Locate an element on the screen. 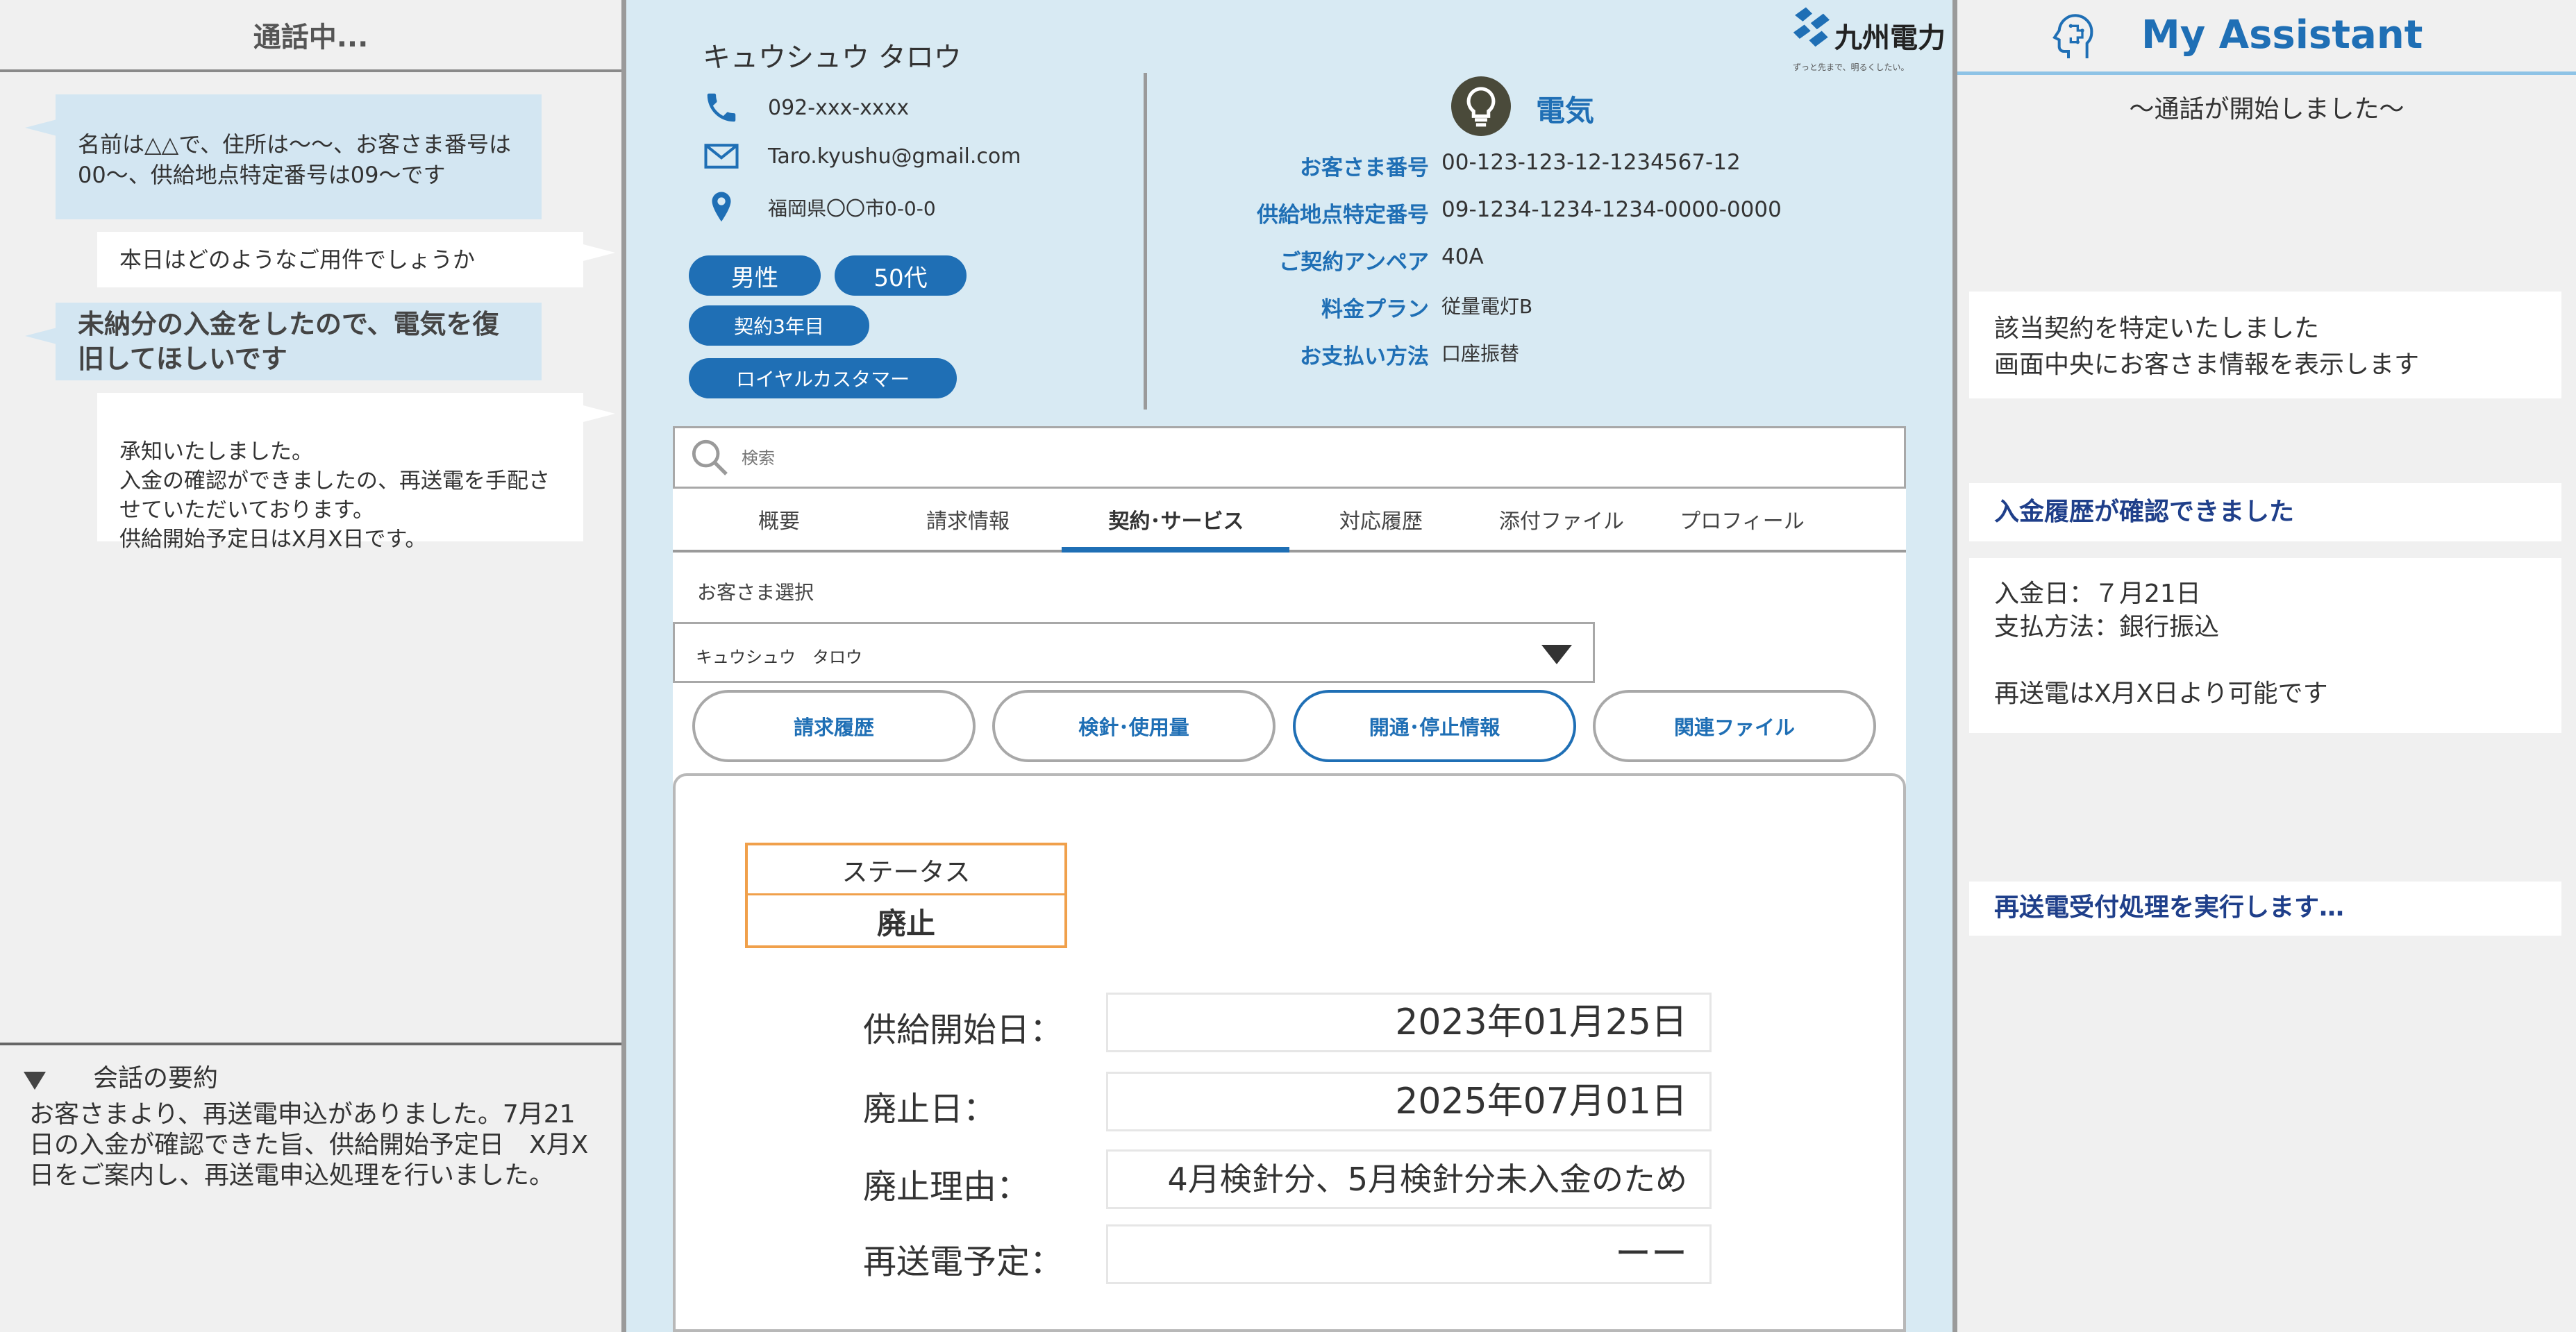 This screenshot has width=2576, height=1332. tag-gender: 男性 is located at coordinates (755, 275).